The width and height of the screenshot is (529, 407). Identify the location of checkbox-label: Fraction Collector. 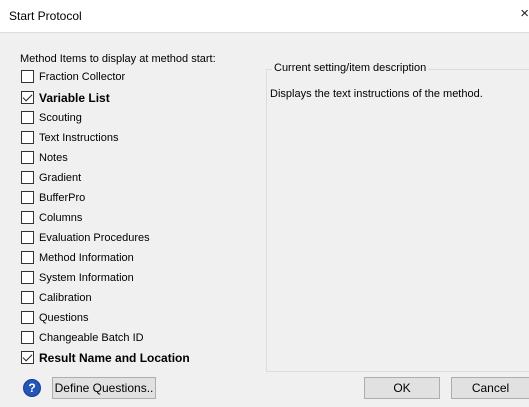
(82, 76).